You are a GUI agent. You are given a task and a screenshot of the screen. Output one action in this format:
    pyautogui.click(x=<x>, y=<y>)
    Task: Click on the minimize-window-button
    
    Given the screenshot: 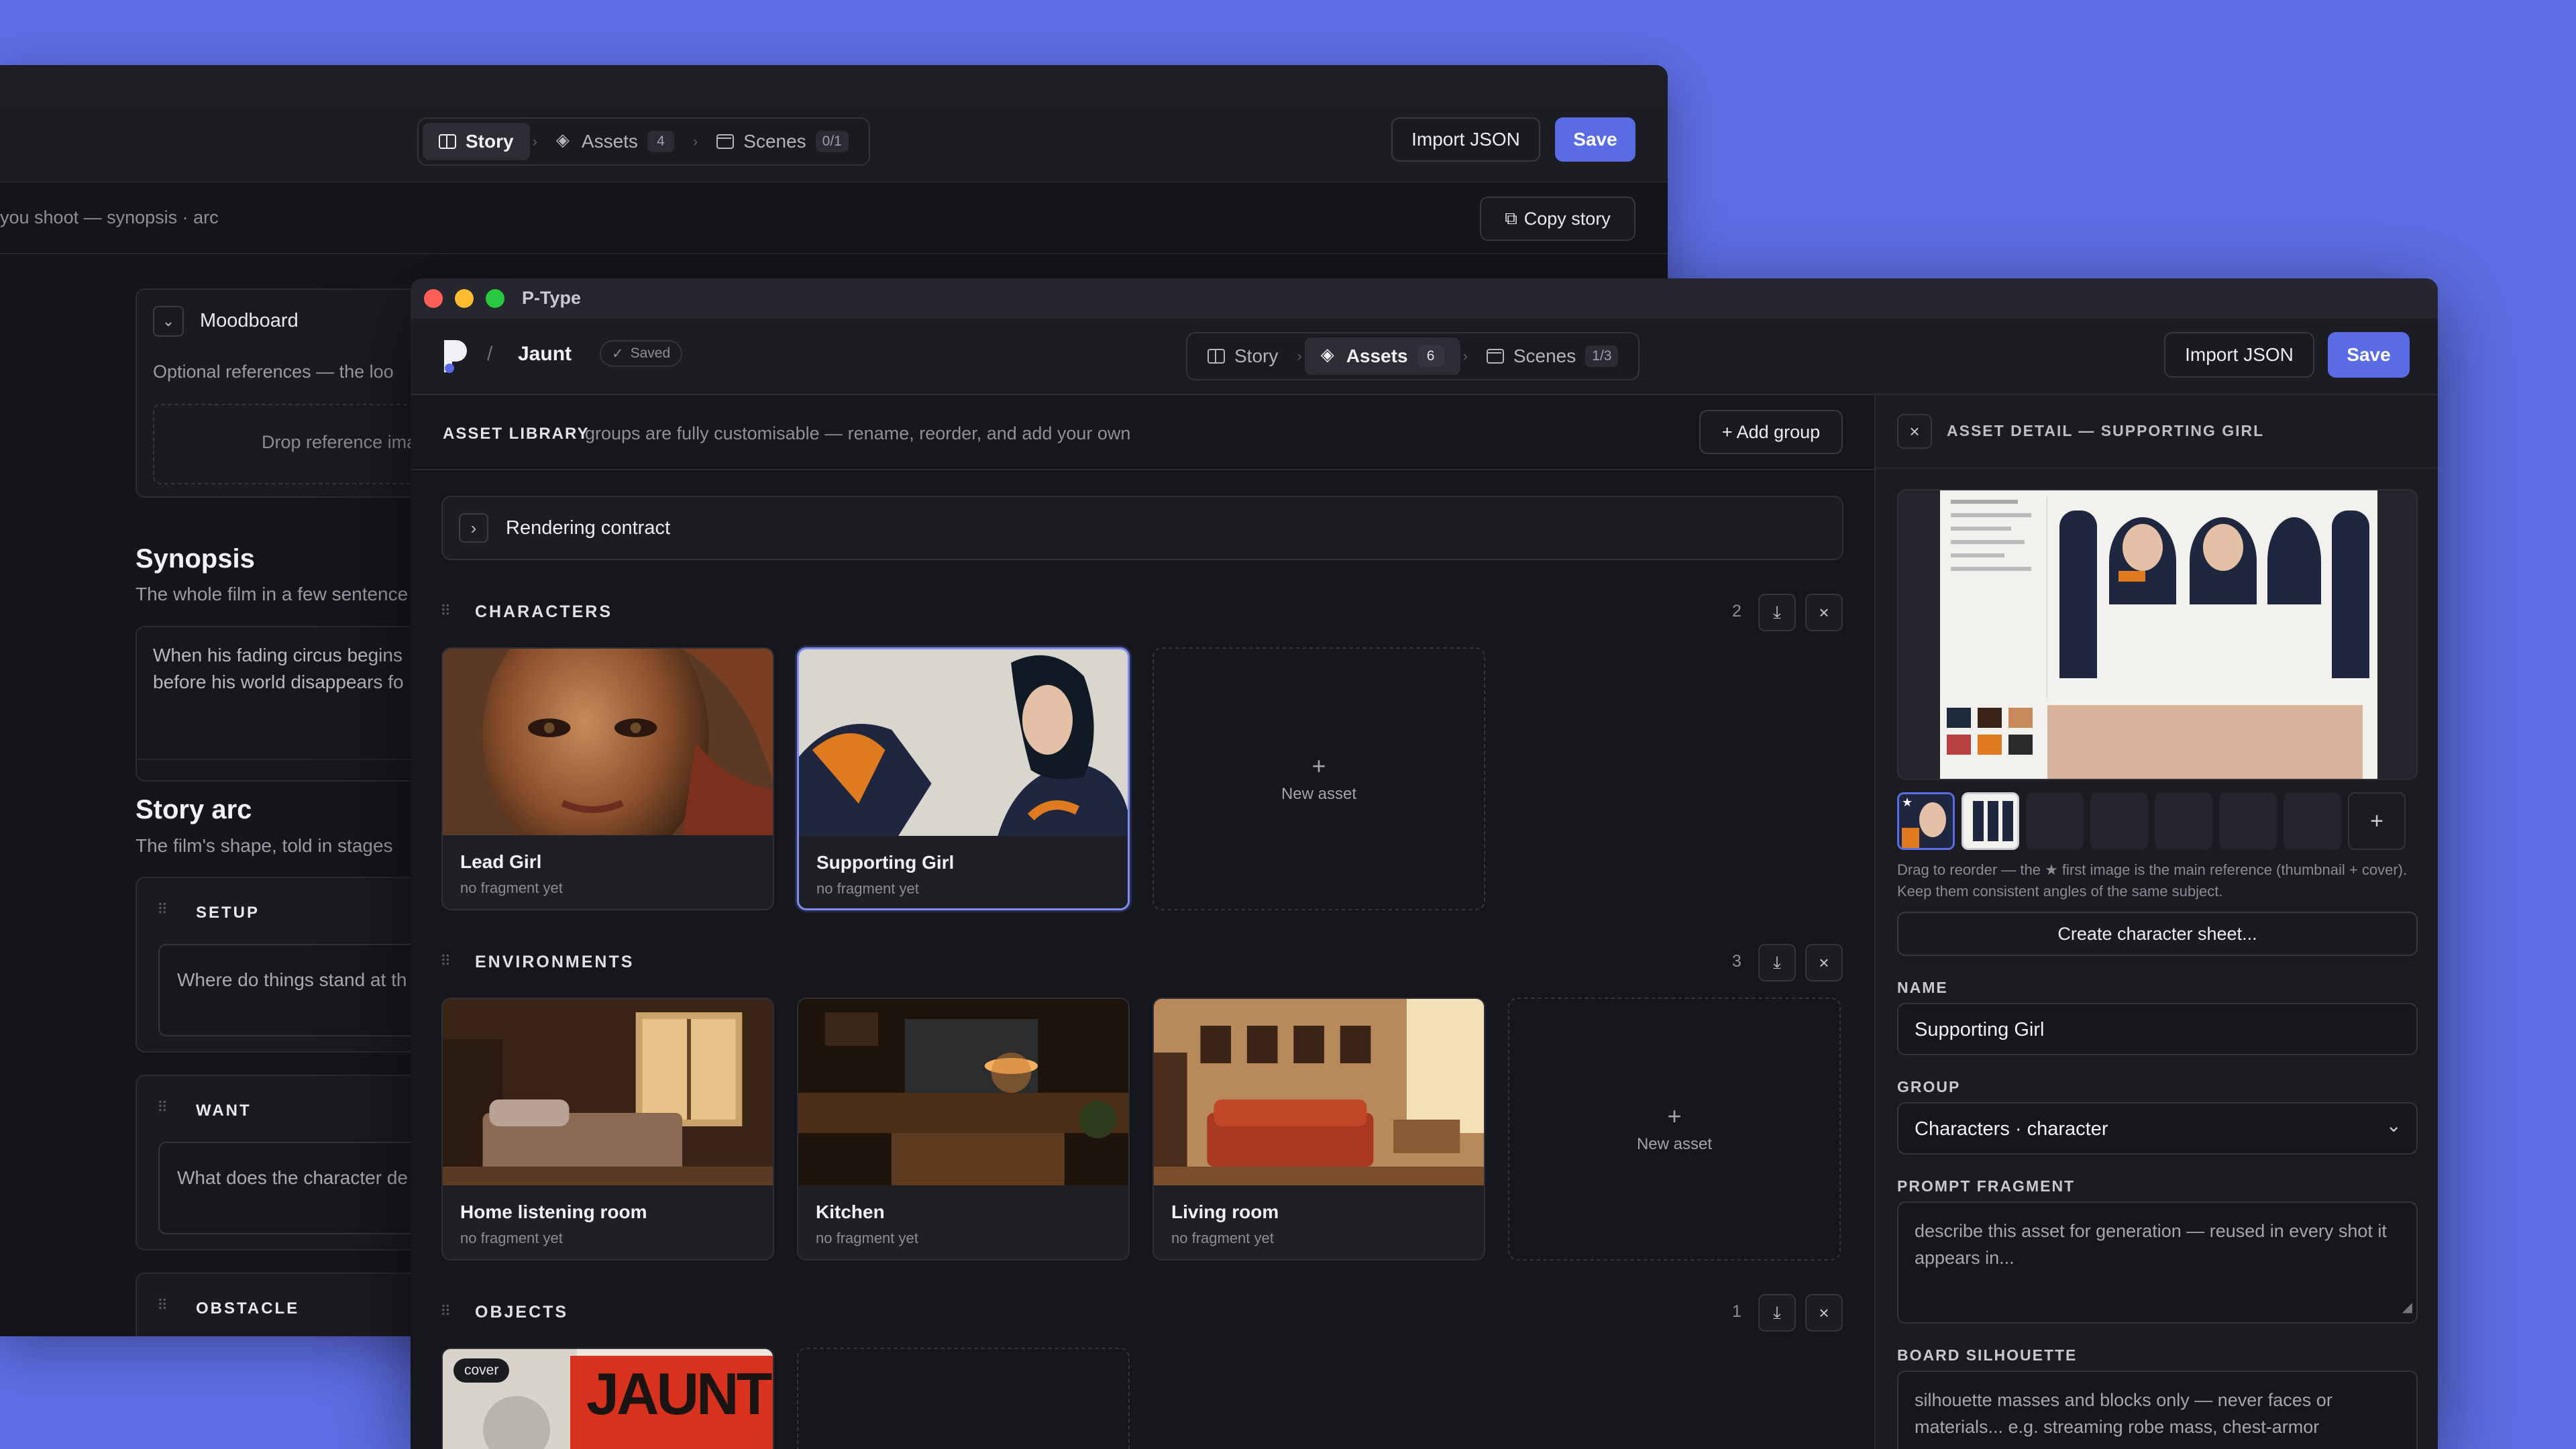 What is the action you would take?
    pyautogui.click(x=464, y=298)
    